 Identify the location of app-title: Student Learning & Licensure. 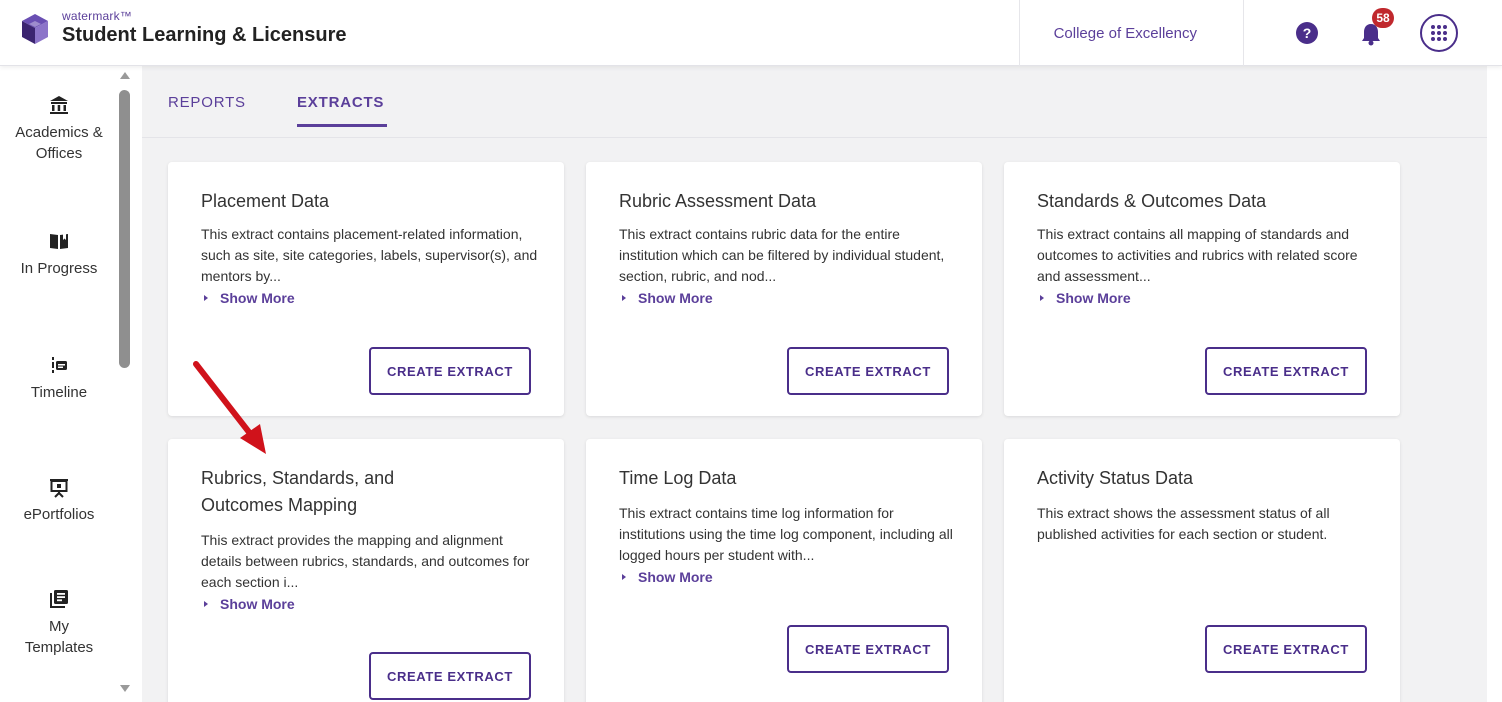
(204, 35).